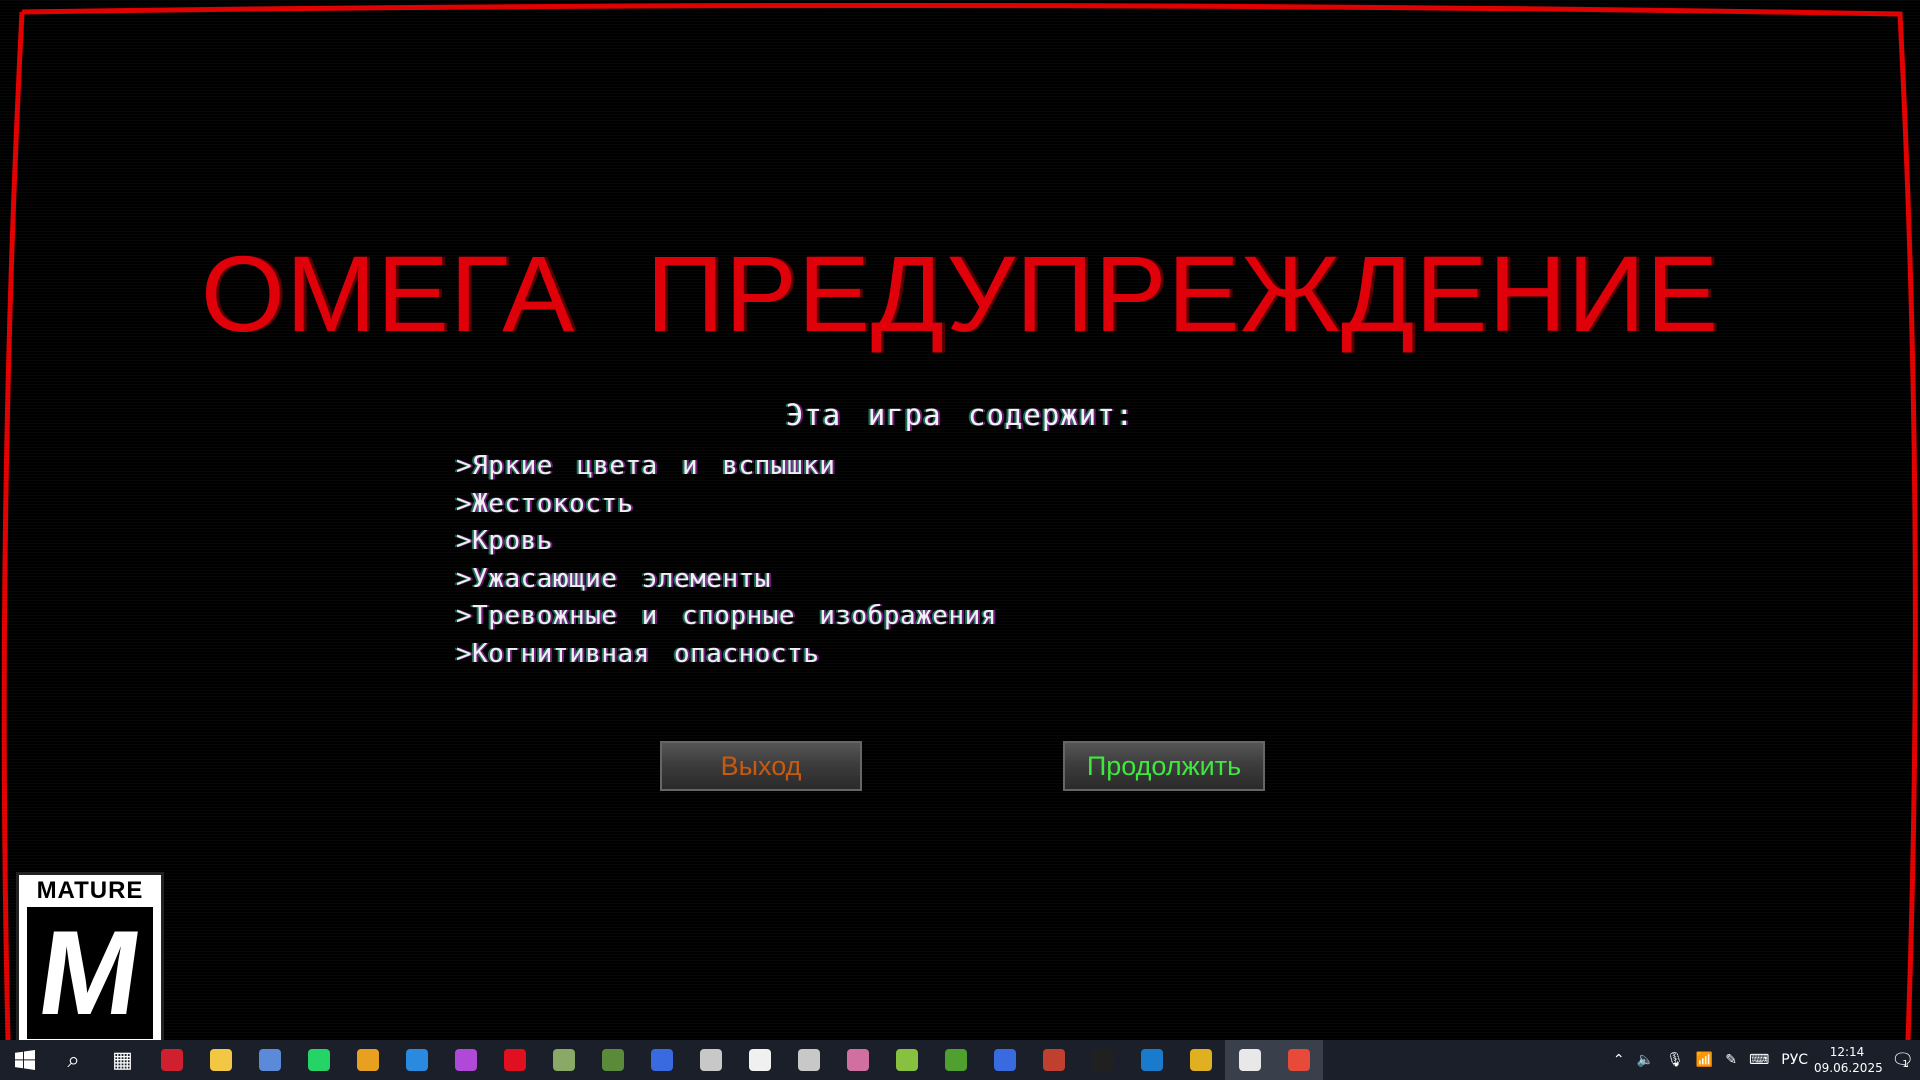  What do you see at coordinates (960, 293) in the screenshot?
I see `warning-title: ОМЕГА ПРЕДУПРЕЖДЕНИЕ` at bounding box center [960, 293].